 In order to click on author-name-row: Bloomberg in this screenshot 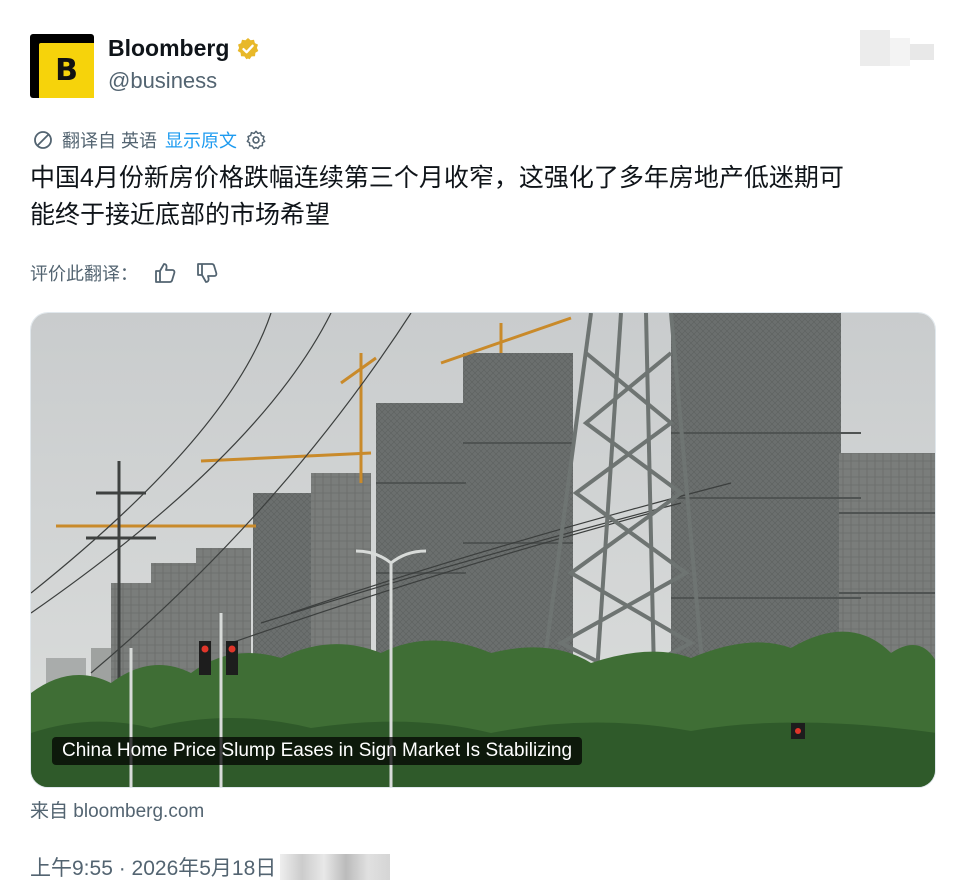, I will do `click(184, 48)`.